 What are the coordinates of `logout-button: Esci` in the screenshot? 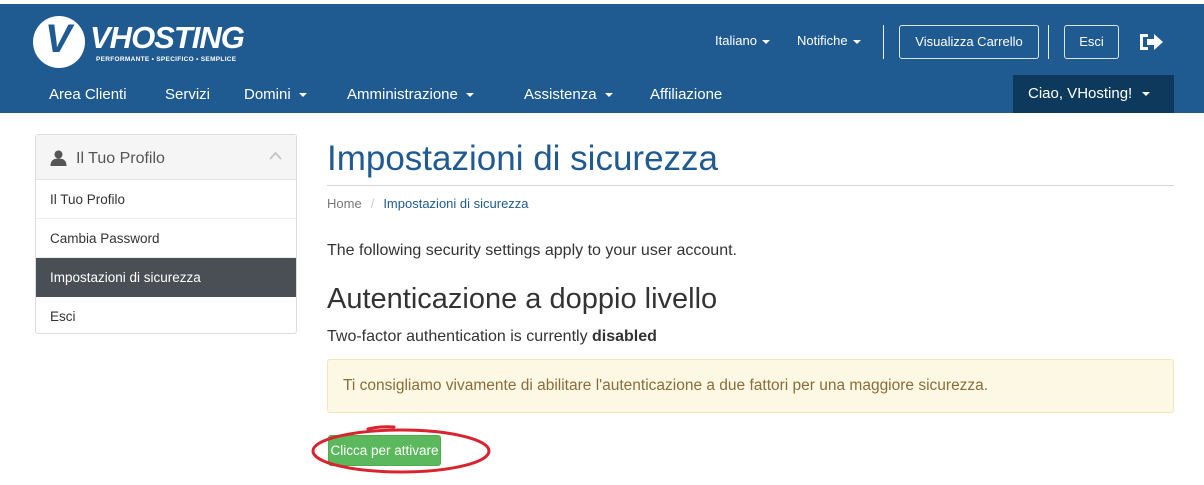 It's located at (1091, 42).